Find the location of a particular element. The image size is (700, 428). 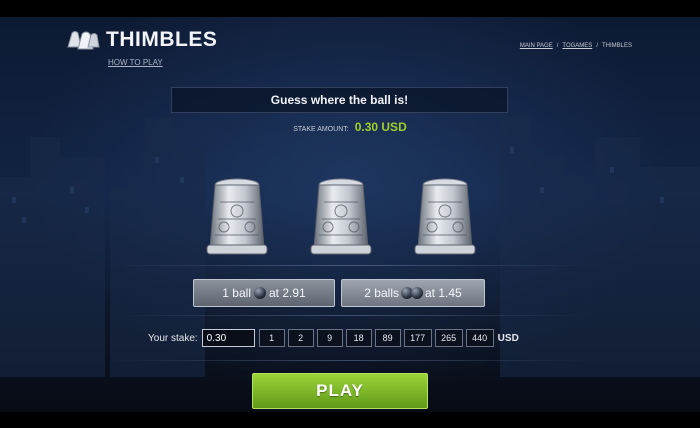

one-ball-odds: at 2.91 is located at coordinates (287, 293).